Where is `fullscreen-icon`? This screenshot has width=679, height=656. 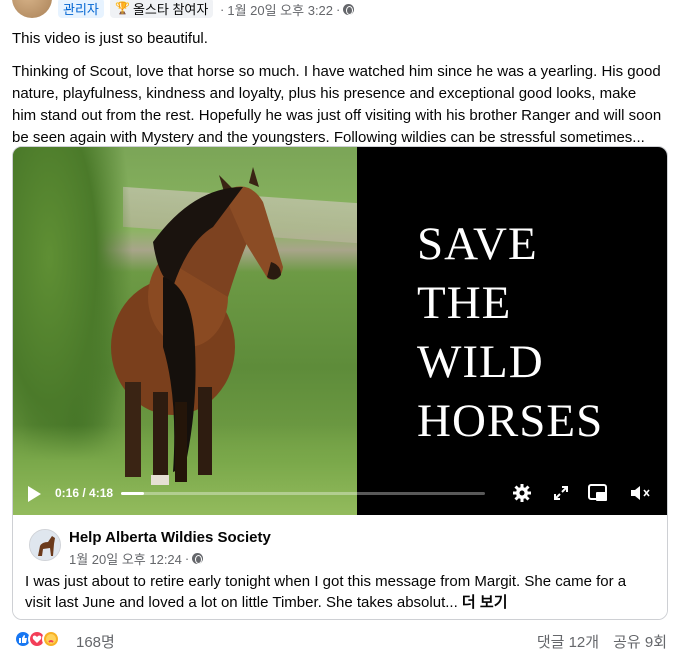 fullscreen-icon is located at coordinates (561, 493).